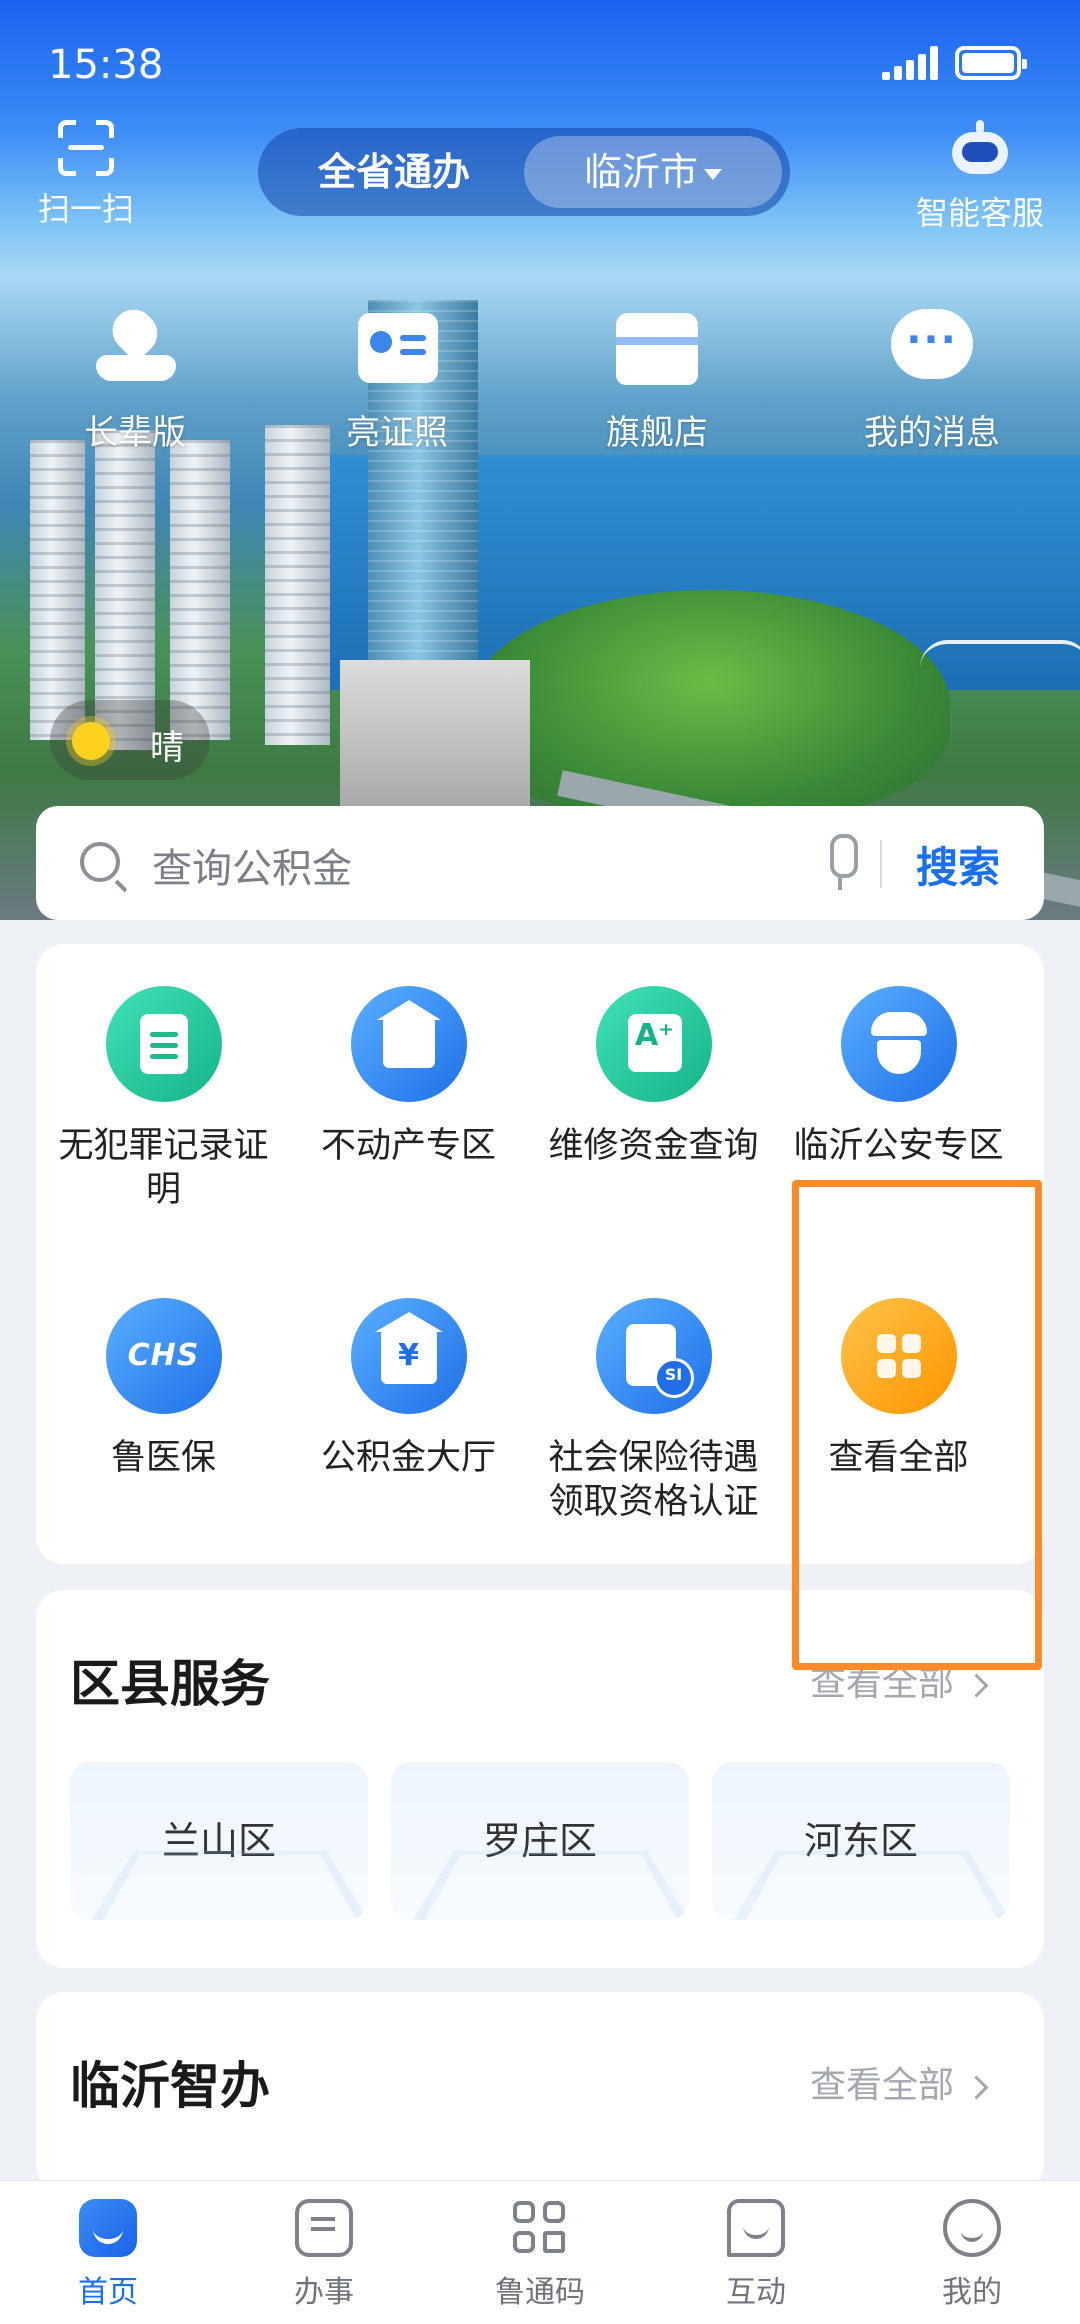 The image size is (1080, 2324). I want to click on real-estate-icon, so click(408, 1044).